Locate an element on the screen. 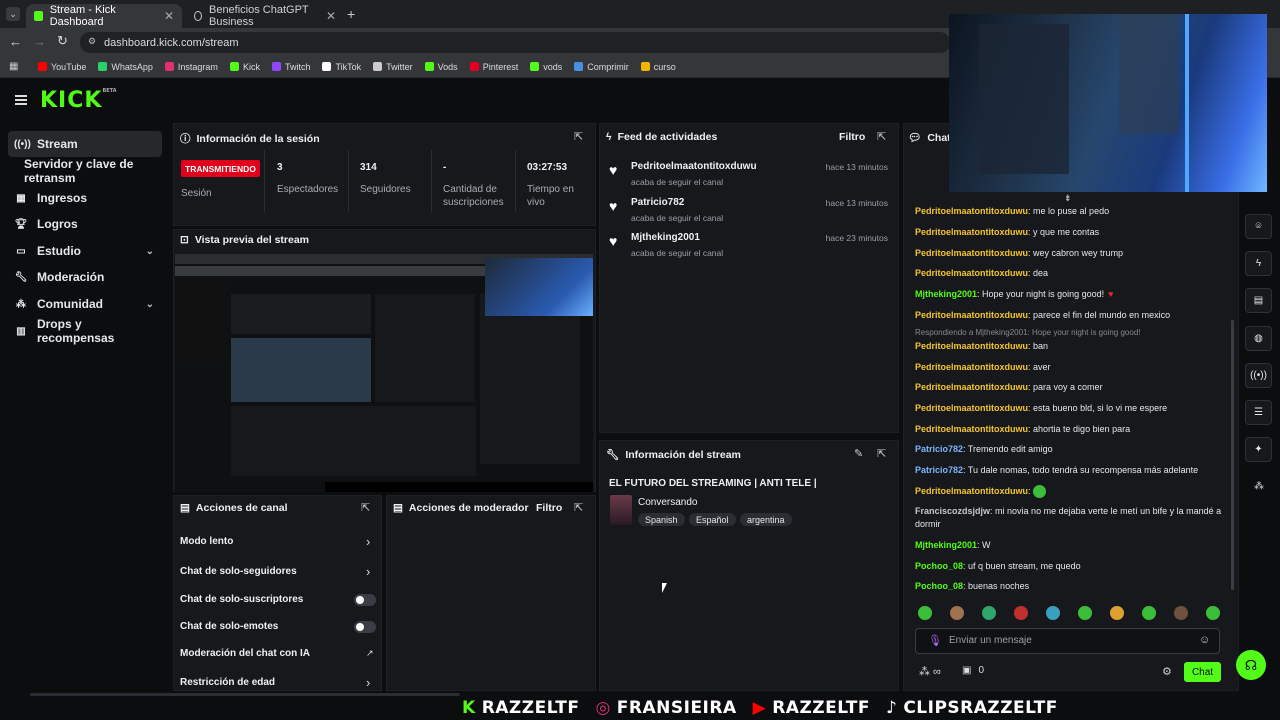  forward-icon: → is located at coordinates (39, 41).